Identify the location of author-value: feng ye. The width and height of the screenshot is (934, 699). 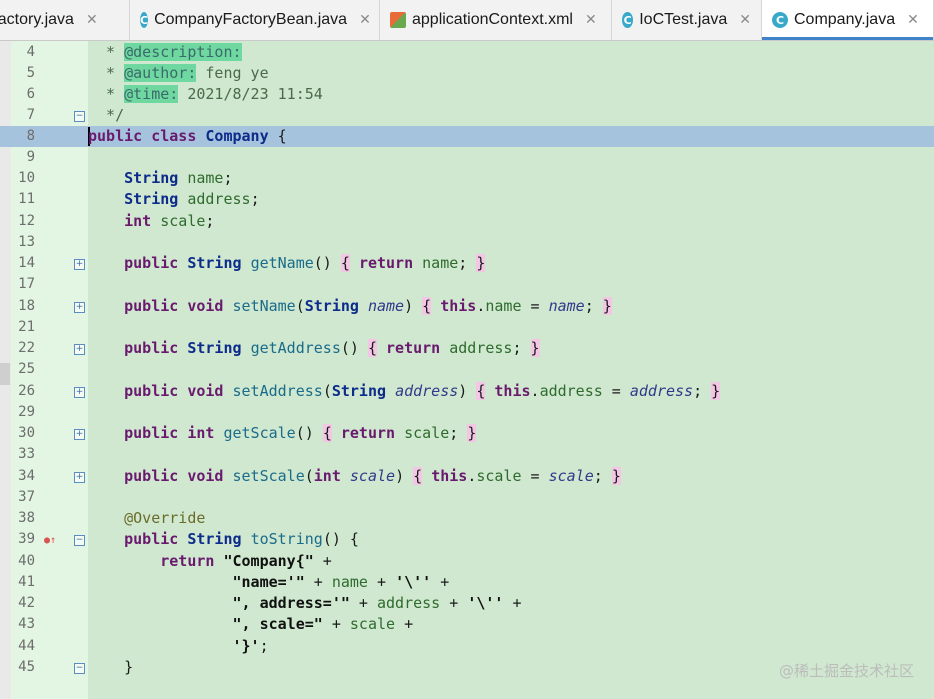
(237, 73).